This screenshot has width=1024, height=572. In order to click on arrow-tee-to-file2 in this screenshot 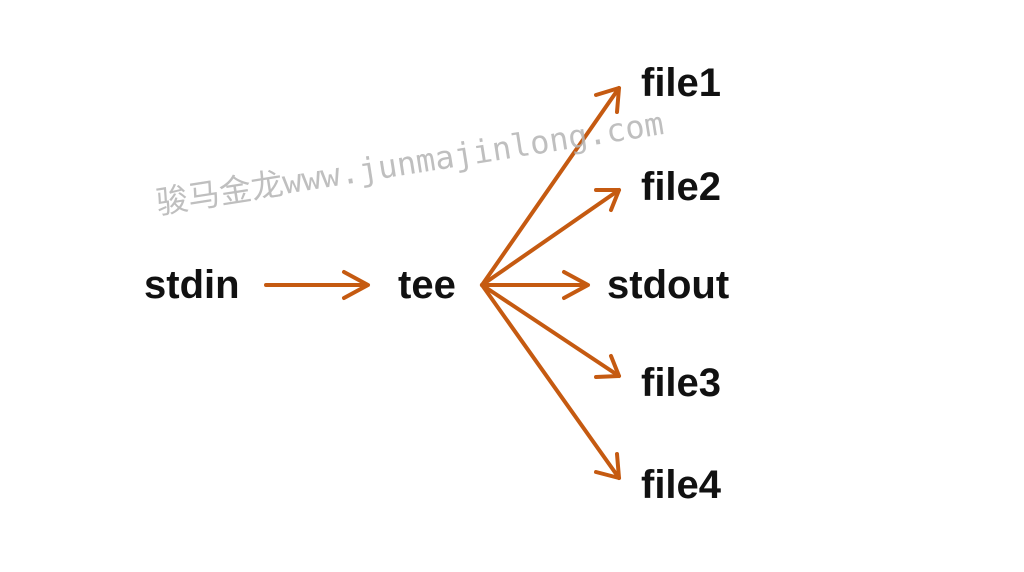, I will do `click(550, 237)`.